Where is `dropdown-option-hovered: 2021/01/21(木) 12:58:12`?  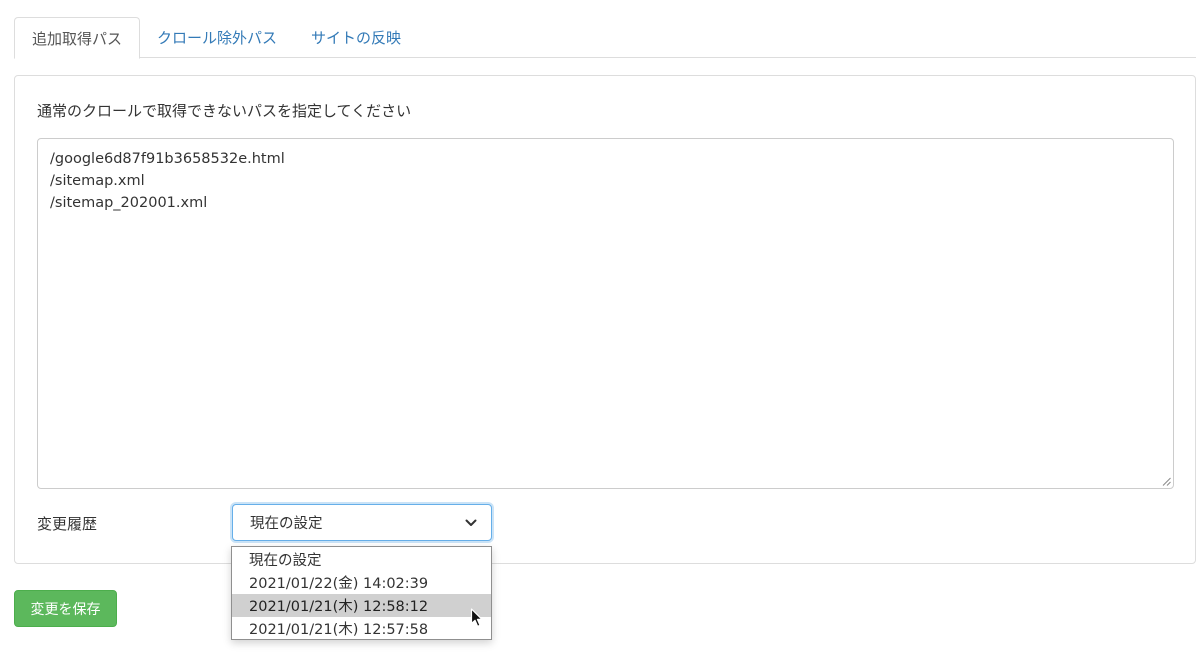
dropdown-option-hovered: 2021/01/21(木) 12:58:12 is located at coordinates (361, 605).